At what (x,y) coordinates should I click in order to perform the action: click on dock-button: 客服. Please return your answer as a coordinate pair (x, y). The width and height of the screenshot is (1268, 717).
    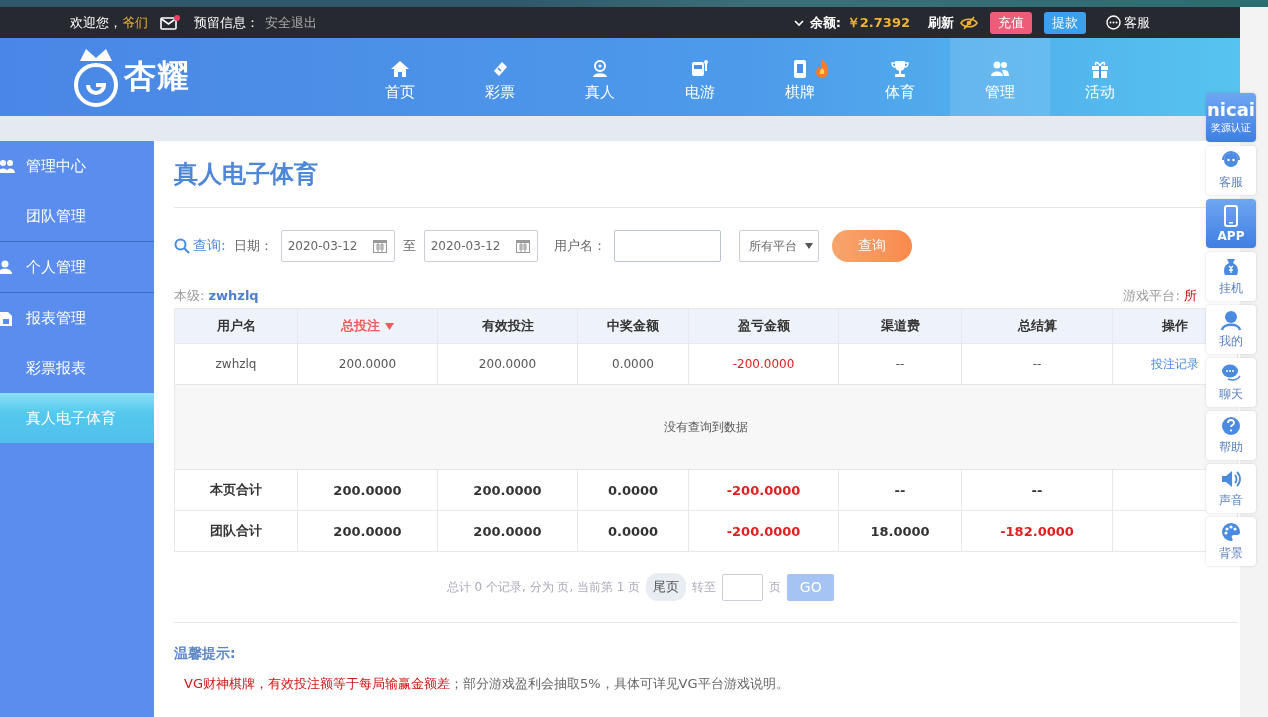
    Looking at the image, I should click on (1231, 170).